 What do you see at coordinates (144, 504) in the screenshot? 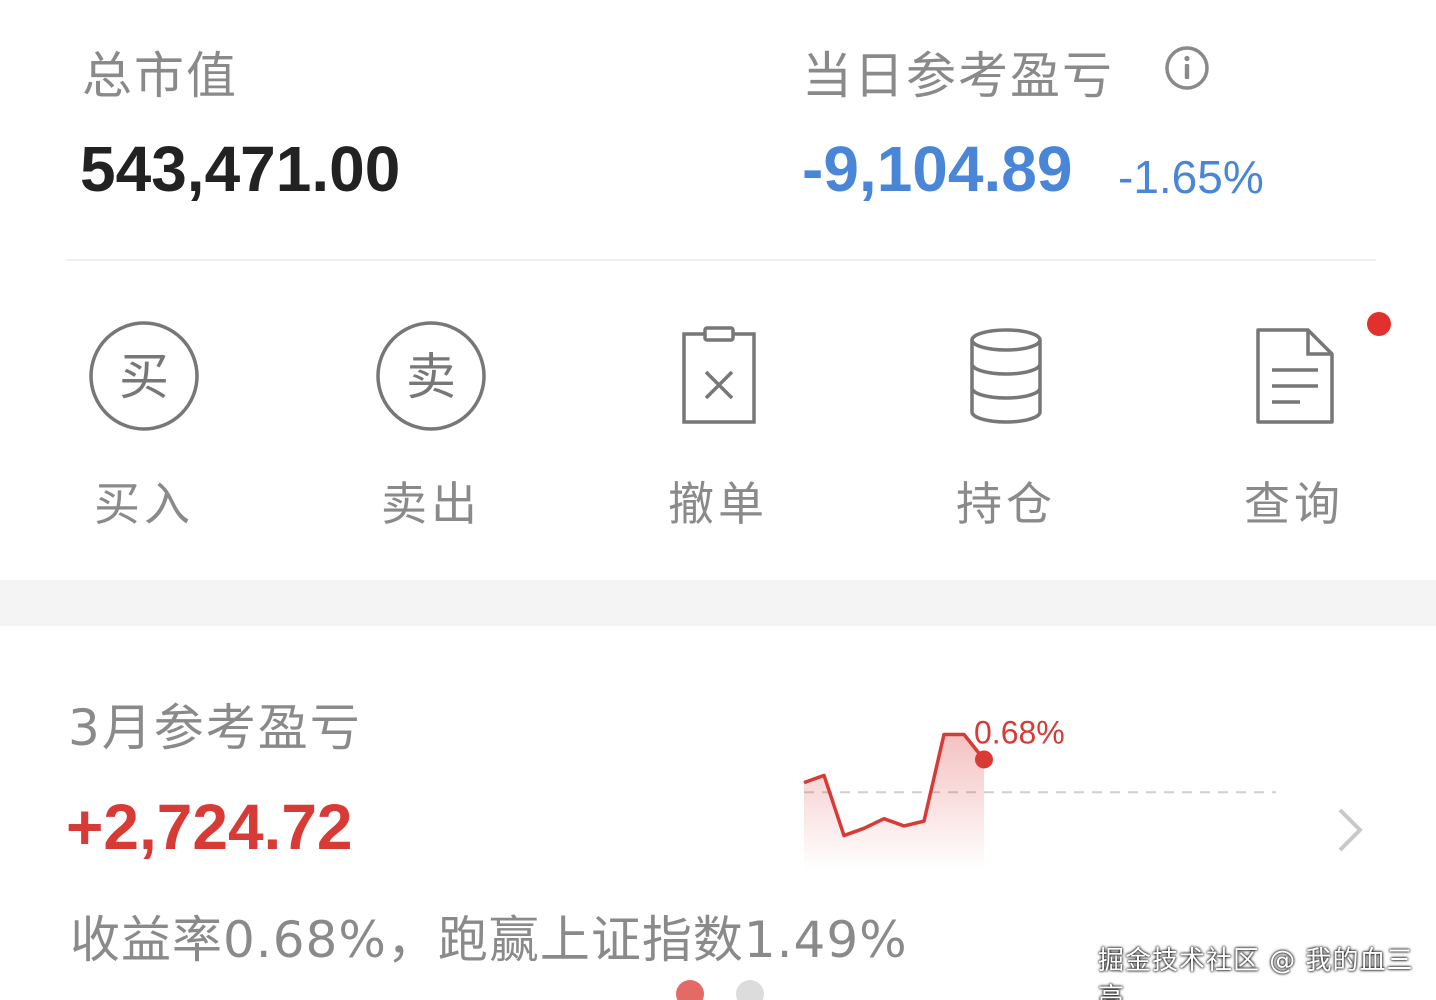
I see `buy-label: 买入` at bounding box center [144, 504].